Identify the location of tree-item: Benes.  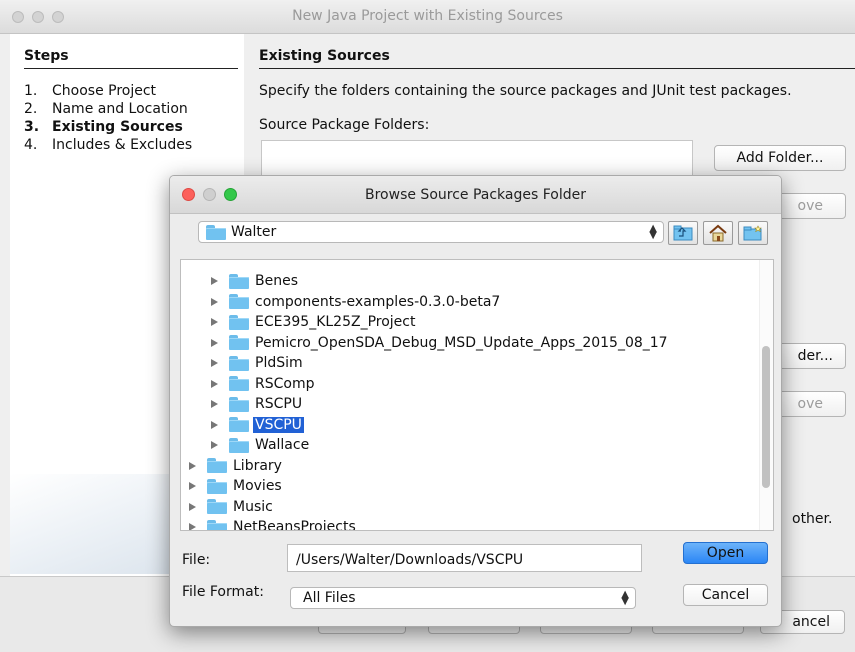
(255, 281).